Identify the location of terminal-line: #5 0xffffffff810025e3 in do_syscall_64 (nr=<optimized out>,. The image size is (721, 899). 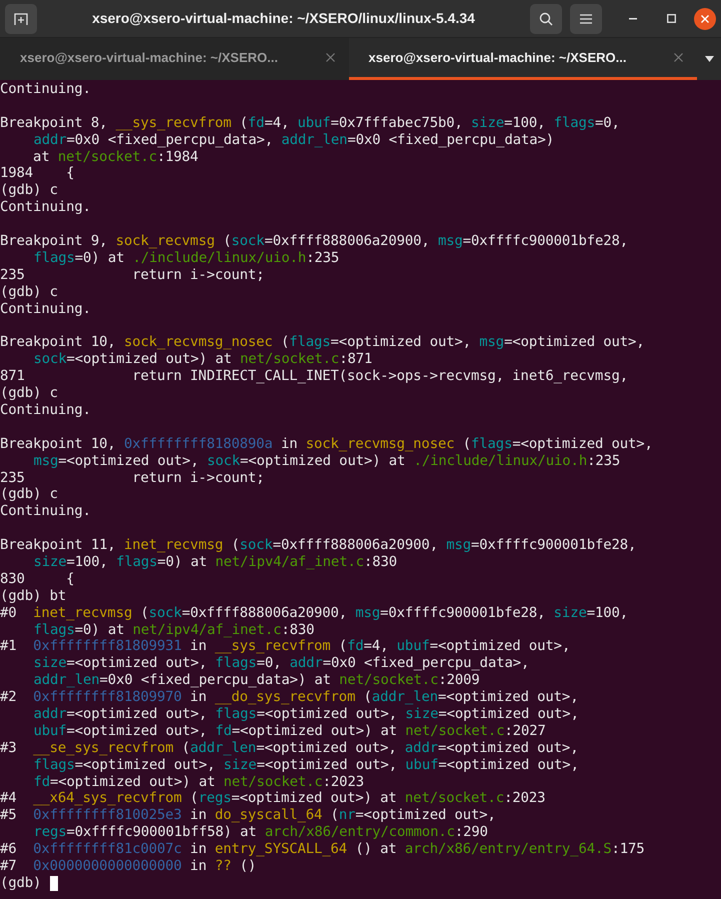
(248, 816).